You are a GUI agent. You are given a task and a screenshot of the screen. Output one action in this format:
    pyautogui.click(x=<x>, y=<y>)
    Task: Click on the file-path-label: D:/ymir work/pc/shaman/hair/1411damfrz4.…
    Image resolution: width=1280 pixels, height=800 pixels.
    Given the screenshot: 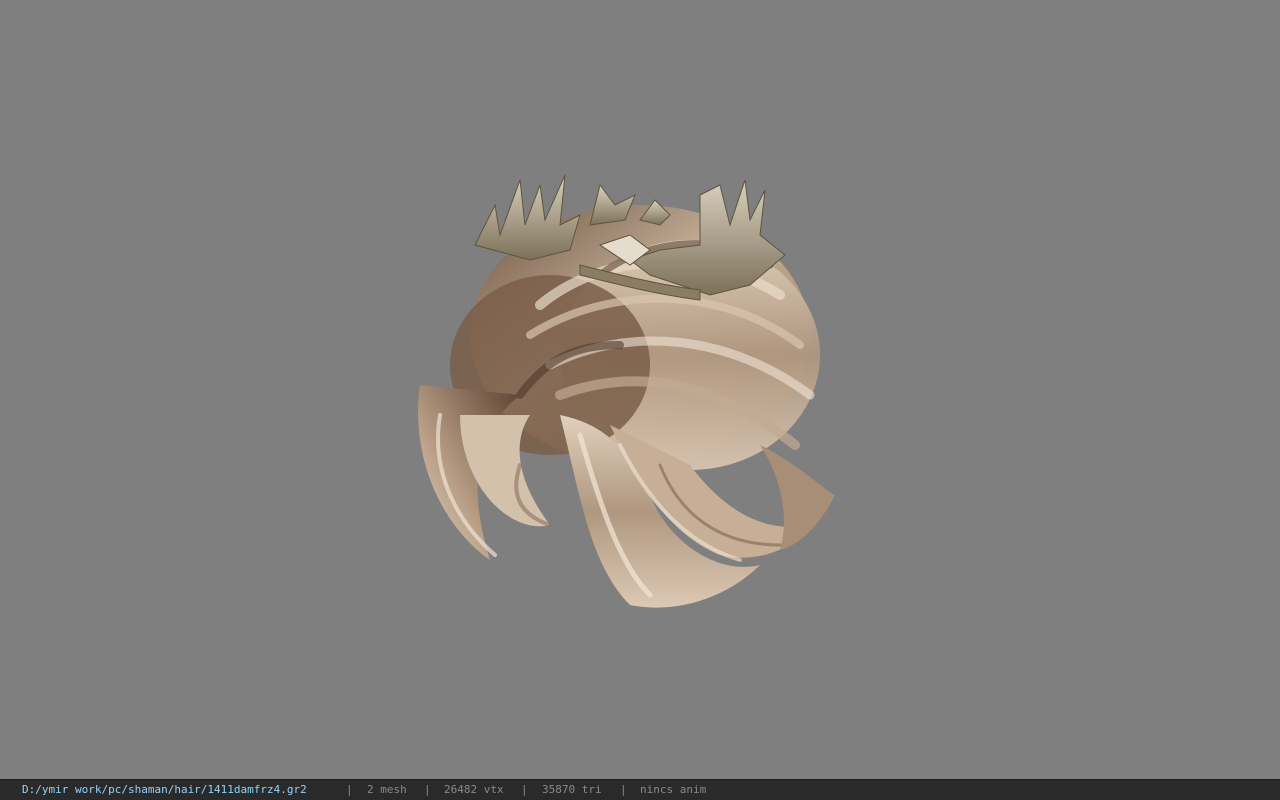 What is the action you would take?
    pyautogui.click(x=164, y=789)
    